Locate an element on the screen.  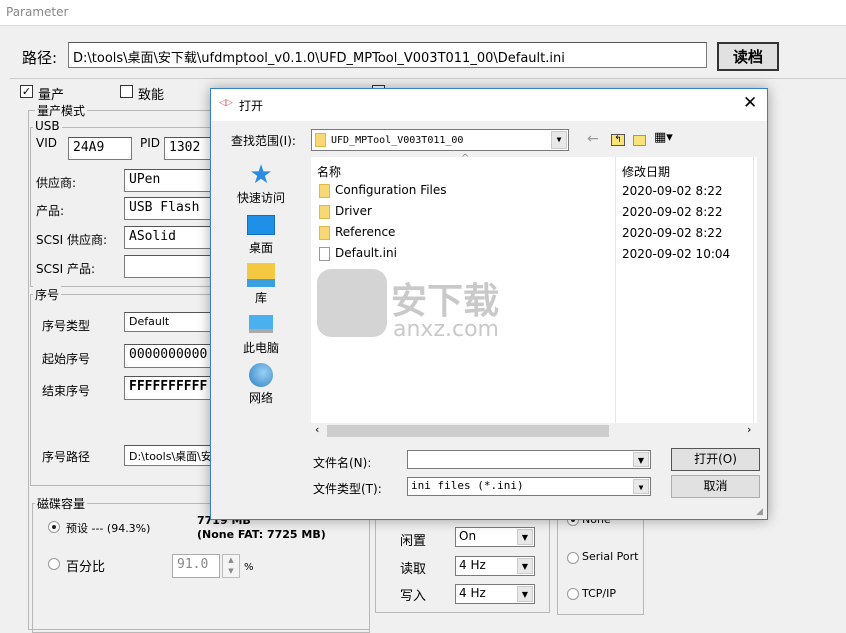
scsi-product-input is located at coordinates (174, 266).